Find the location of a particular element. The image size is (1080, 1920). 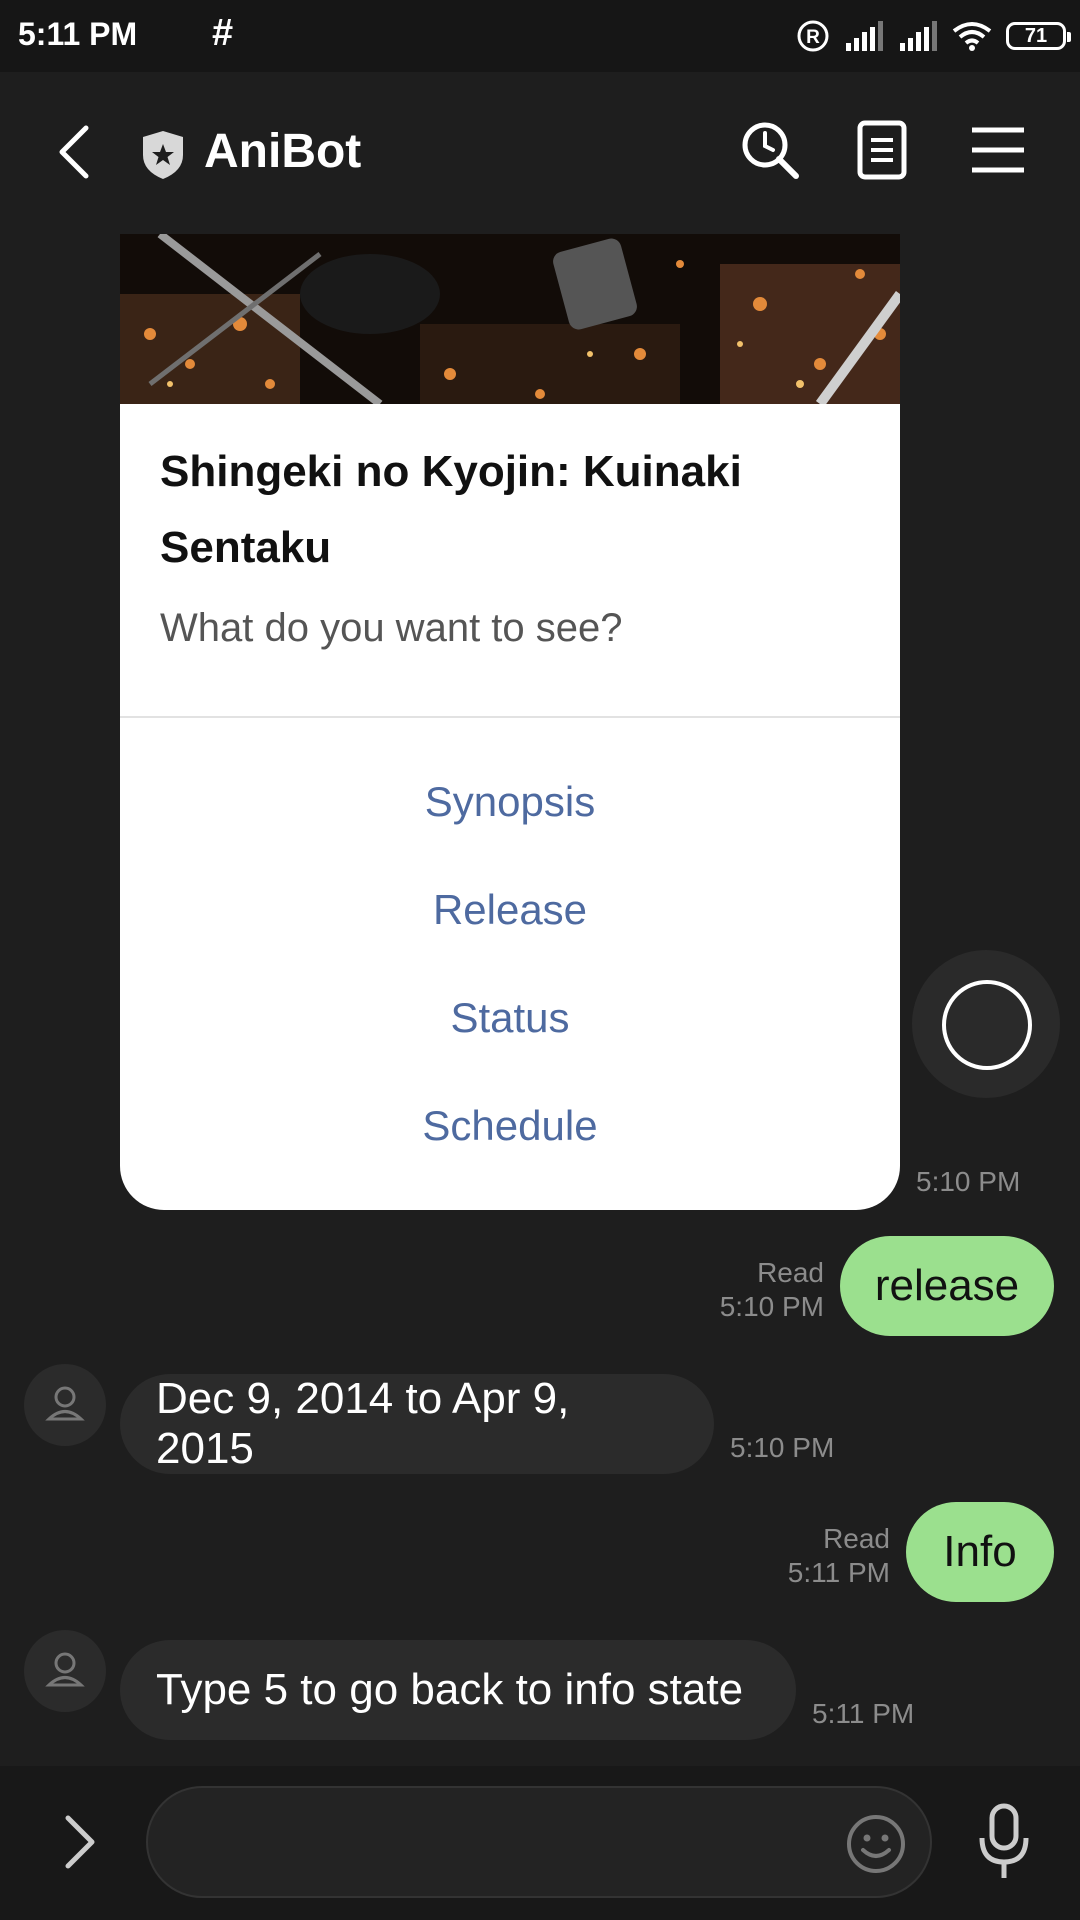

composer-bar is located at coordinates (540, 1843).